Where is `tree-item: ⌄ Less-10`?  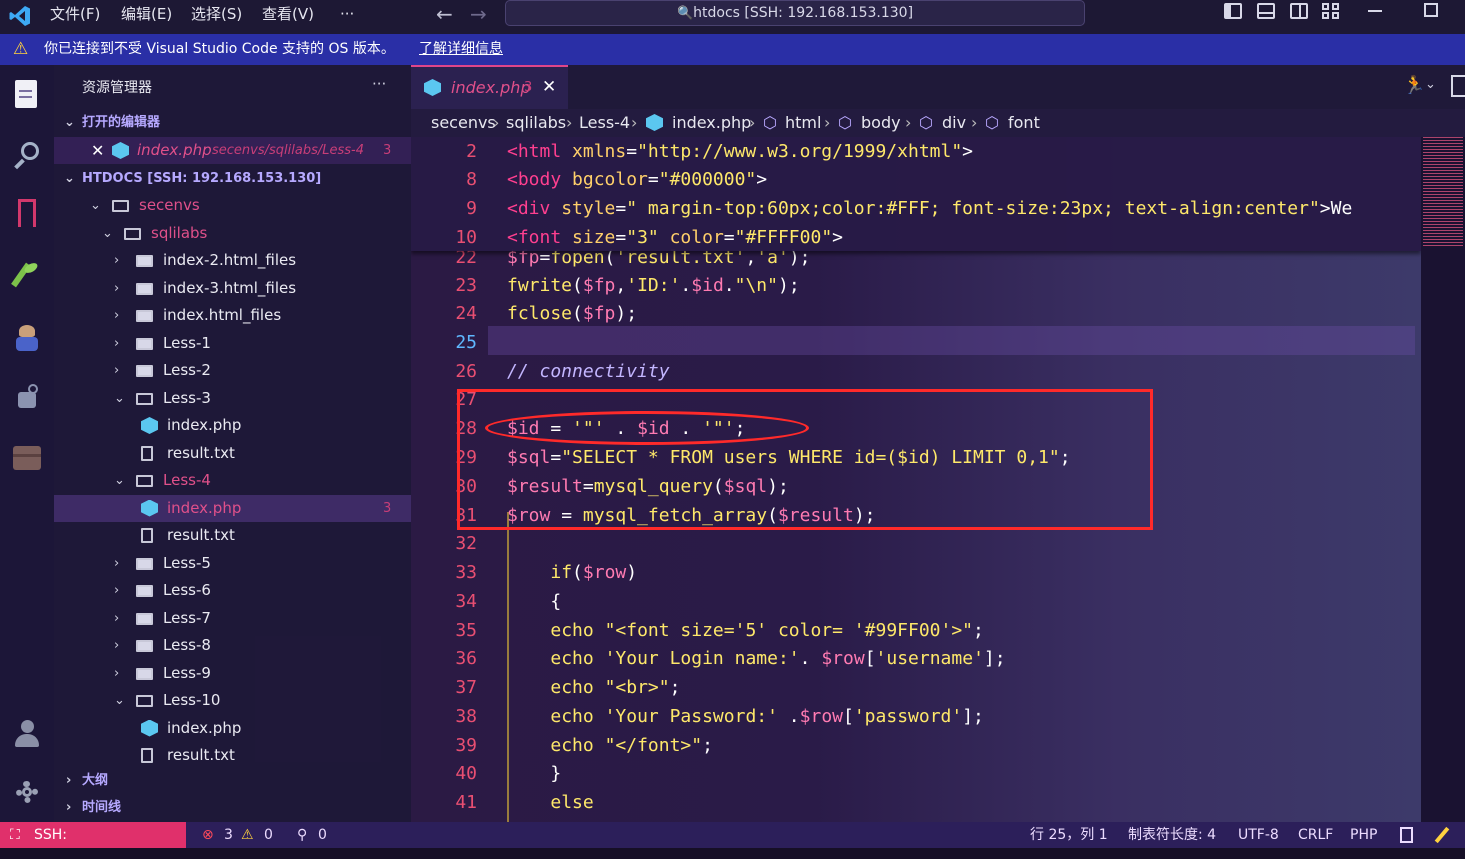 tree-item: ⌄ Less-10 is located at coordinates (232, 700).